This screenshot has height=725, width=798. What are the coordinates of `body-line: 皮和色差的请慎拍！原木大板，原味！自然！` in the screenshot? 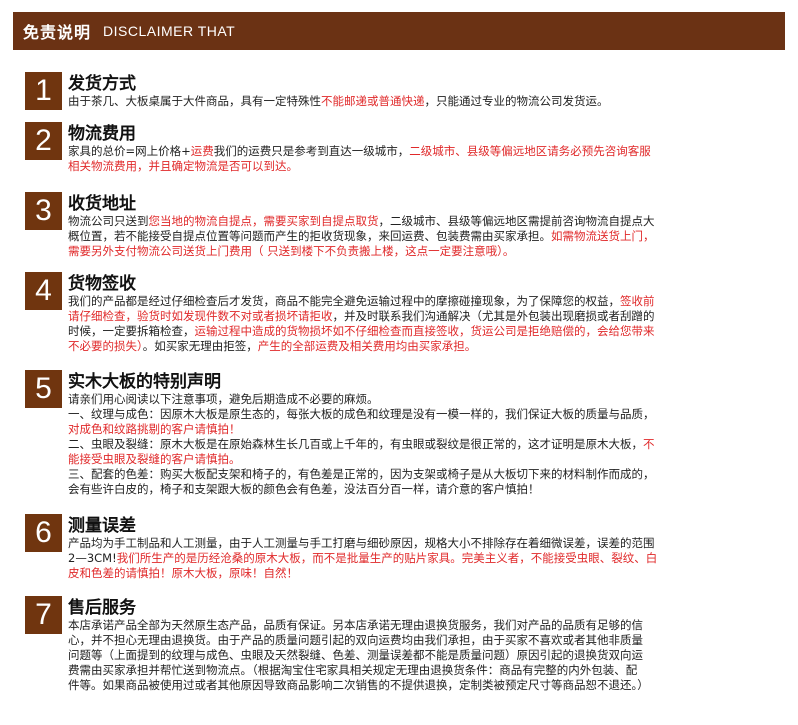 It's located at (424, 573).